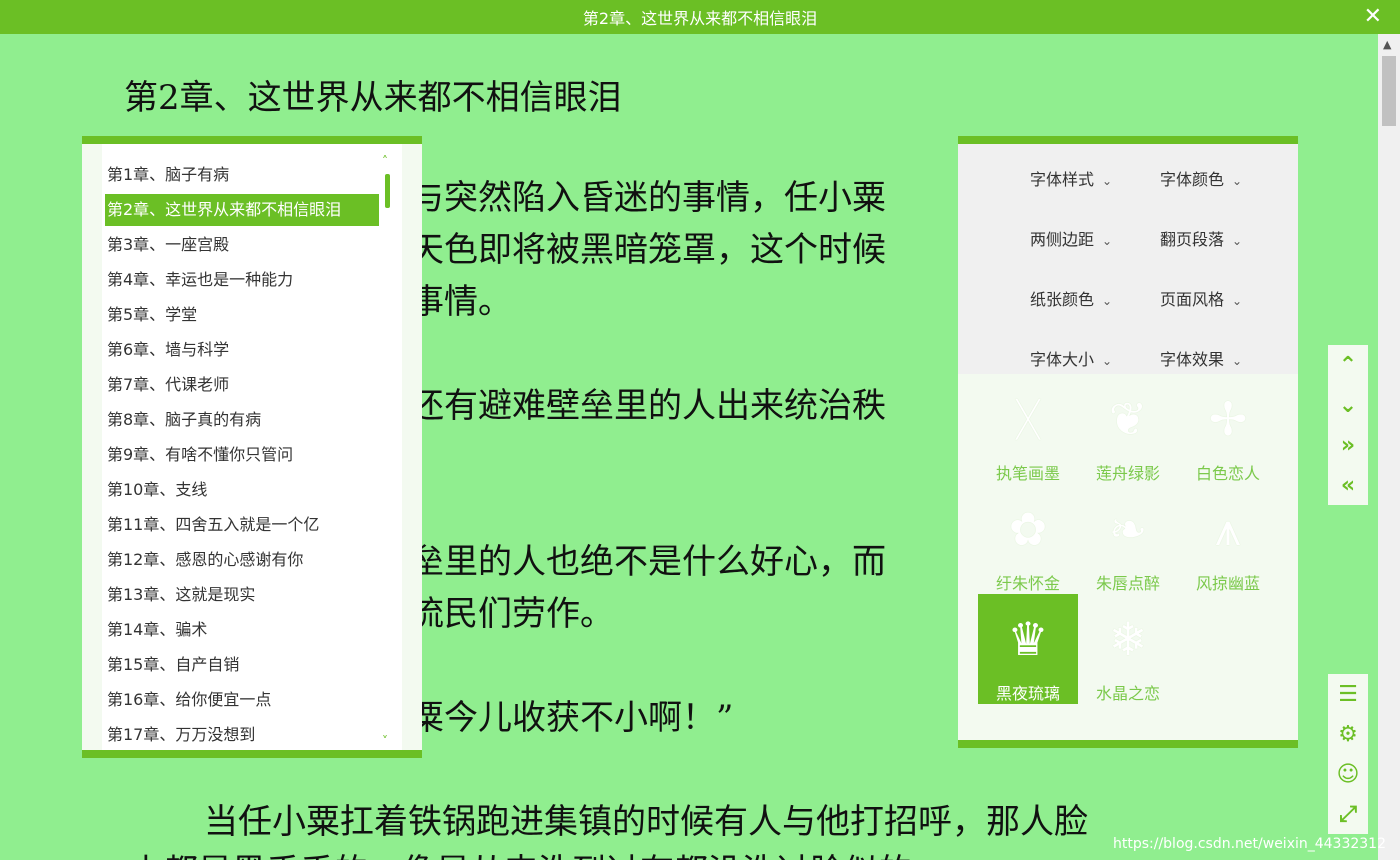 The width and height of the screenshot is (1400, 860). Describe the element at coordinates (1389, 447) in the screenshot. I see `page-scrollbar: ▲` at that location.